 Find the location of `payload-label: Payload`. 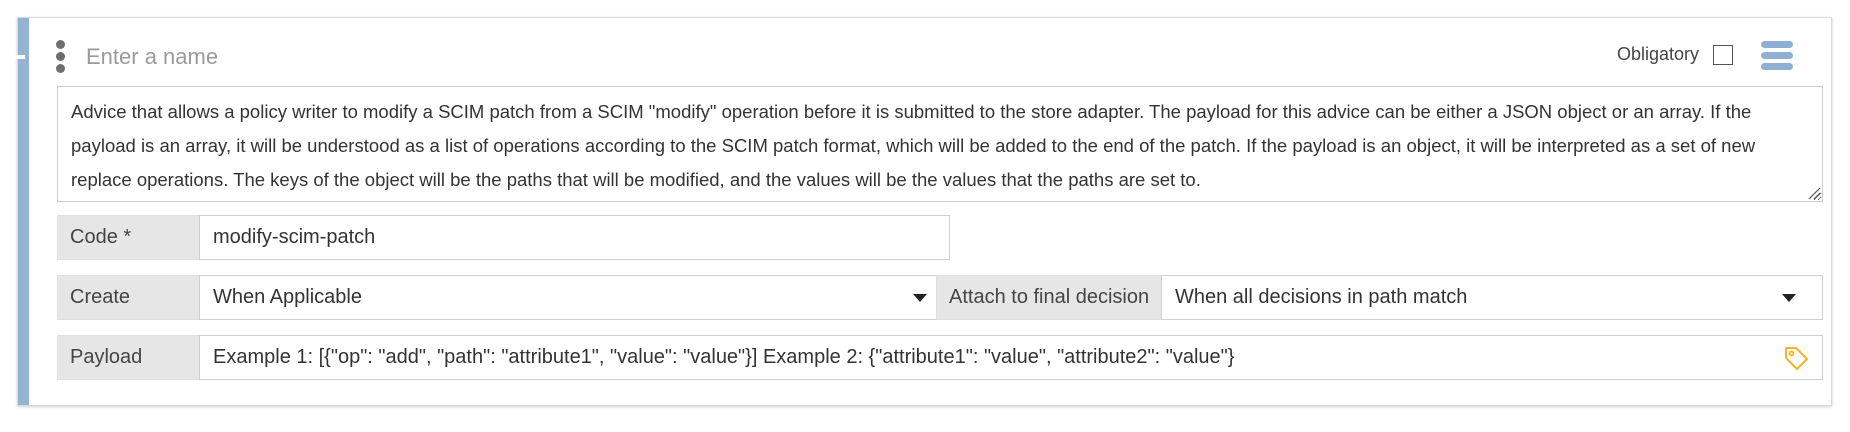

payload-label: Payload is located at coordinates (128, 357).